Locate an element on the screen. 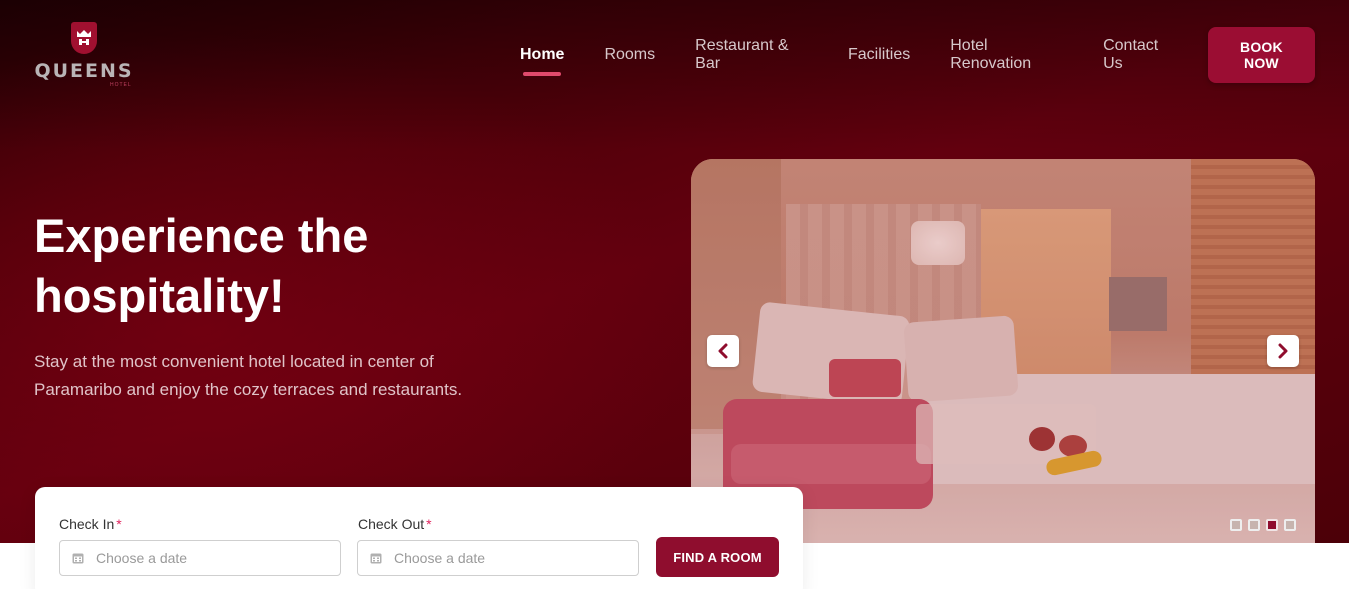  check-out-date-field: Choose a date is located at coordinates (498, 558).